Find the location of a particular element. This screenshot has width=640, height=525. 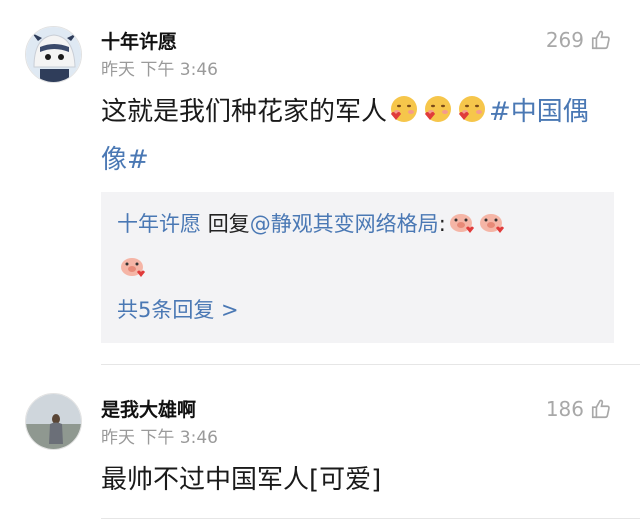

like-count: 269 is located at coordinates (564, 40).